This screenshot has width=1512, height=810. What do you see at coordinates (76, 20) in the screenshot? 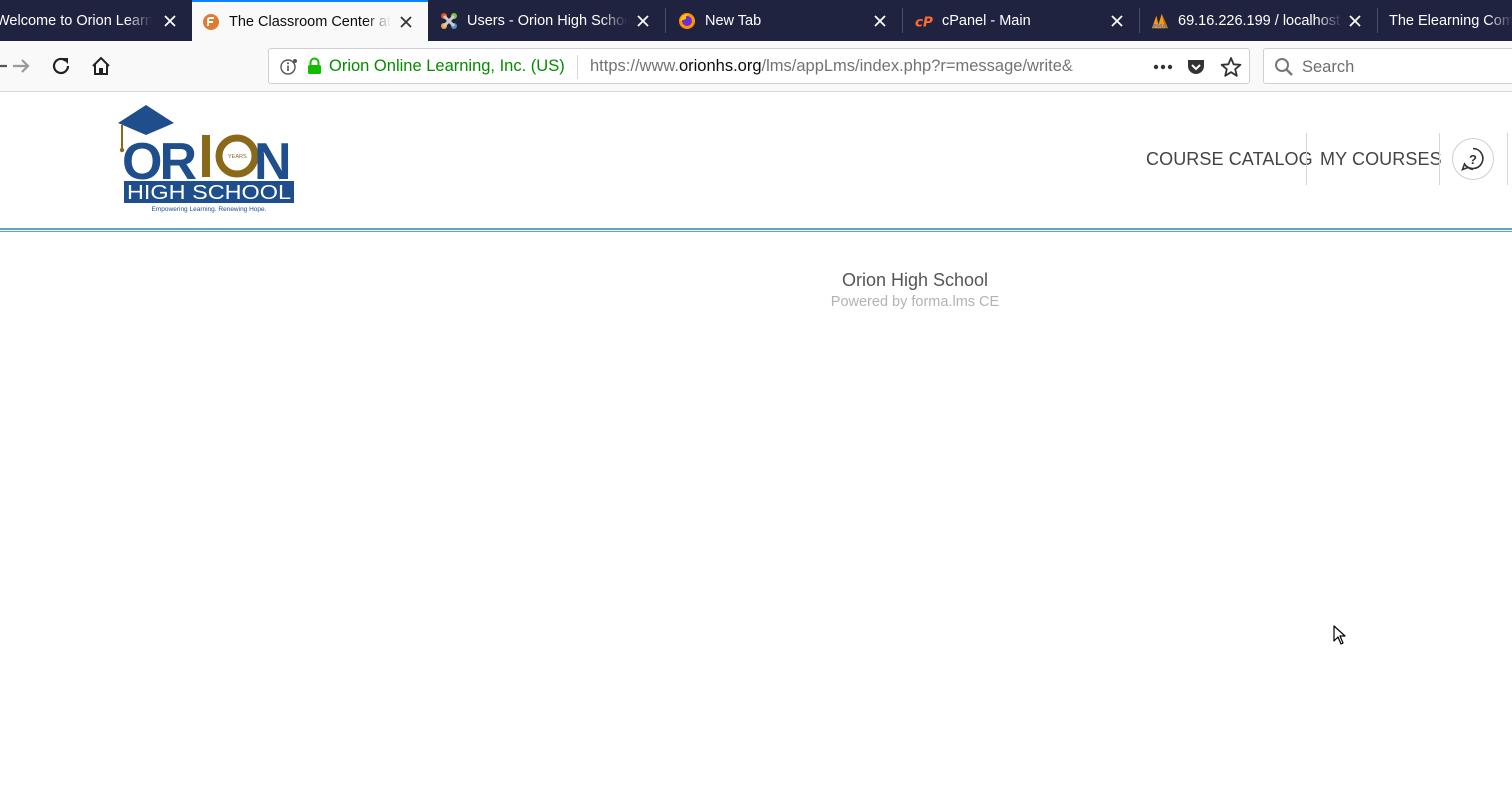
I see `tab-title: Welcome to Orion Learning` at bounding box center [76, 20].